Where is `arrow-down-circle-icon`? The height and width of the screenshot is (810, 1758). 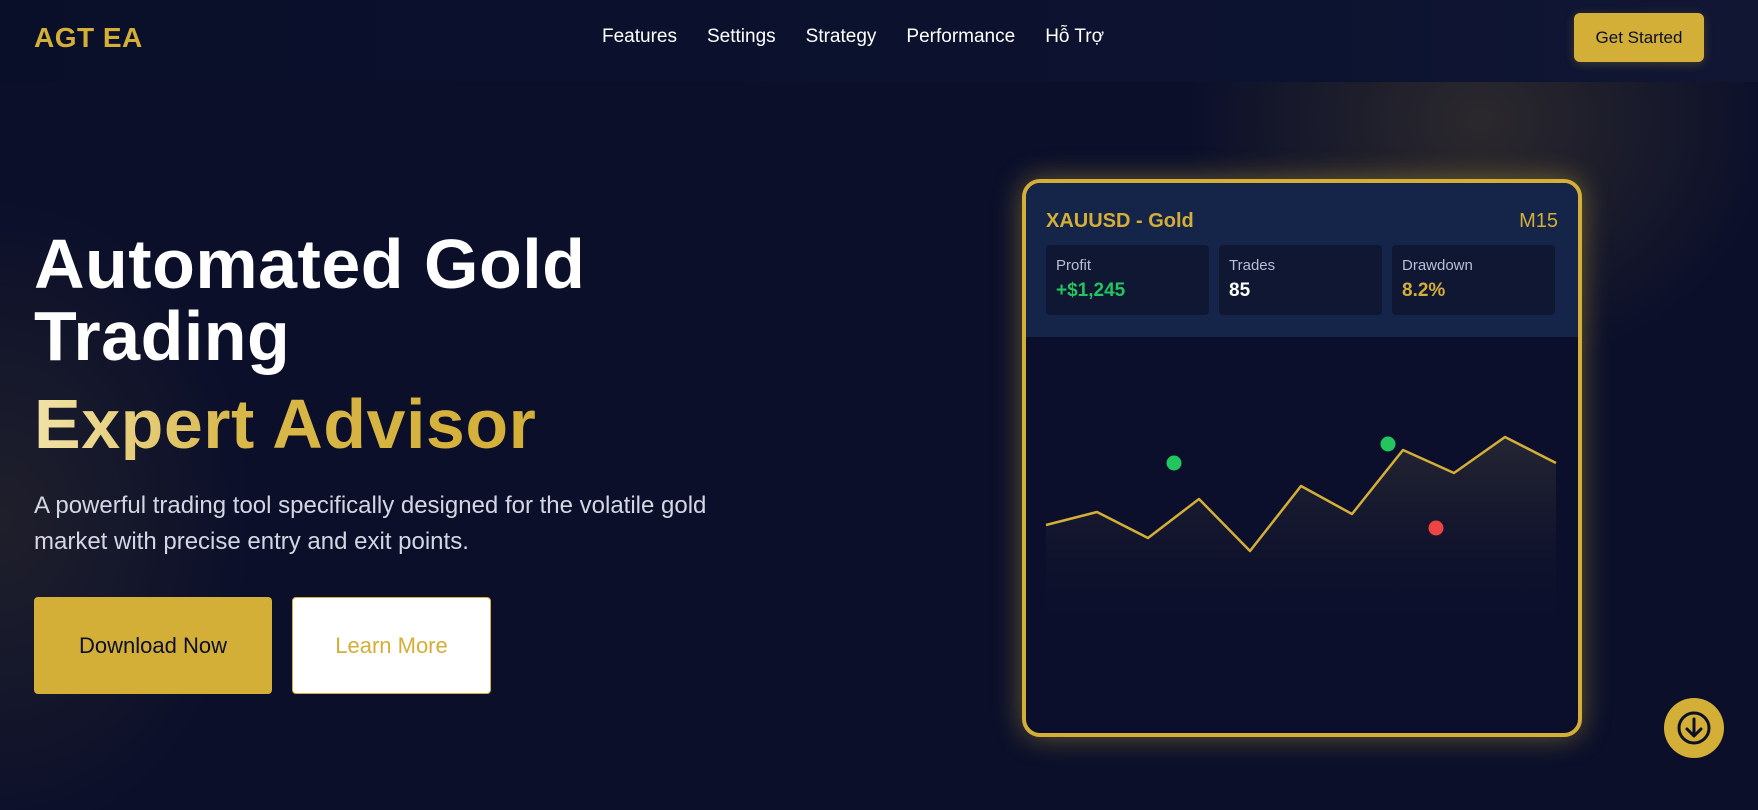 arrow-down-circle-icon is located at coordinates (1694, 728).